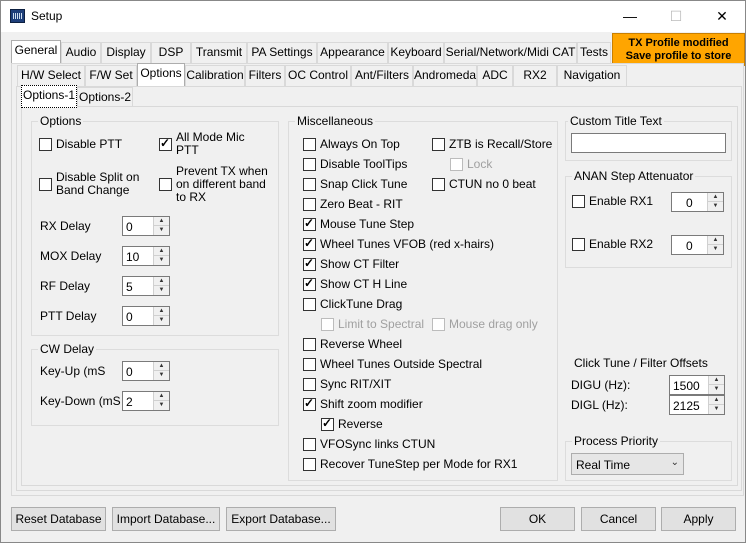 The width and height of the screenshot is (746, 543). I want to click on vfosync-links-ctun-checkbox, so click(309, 444).